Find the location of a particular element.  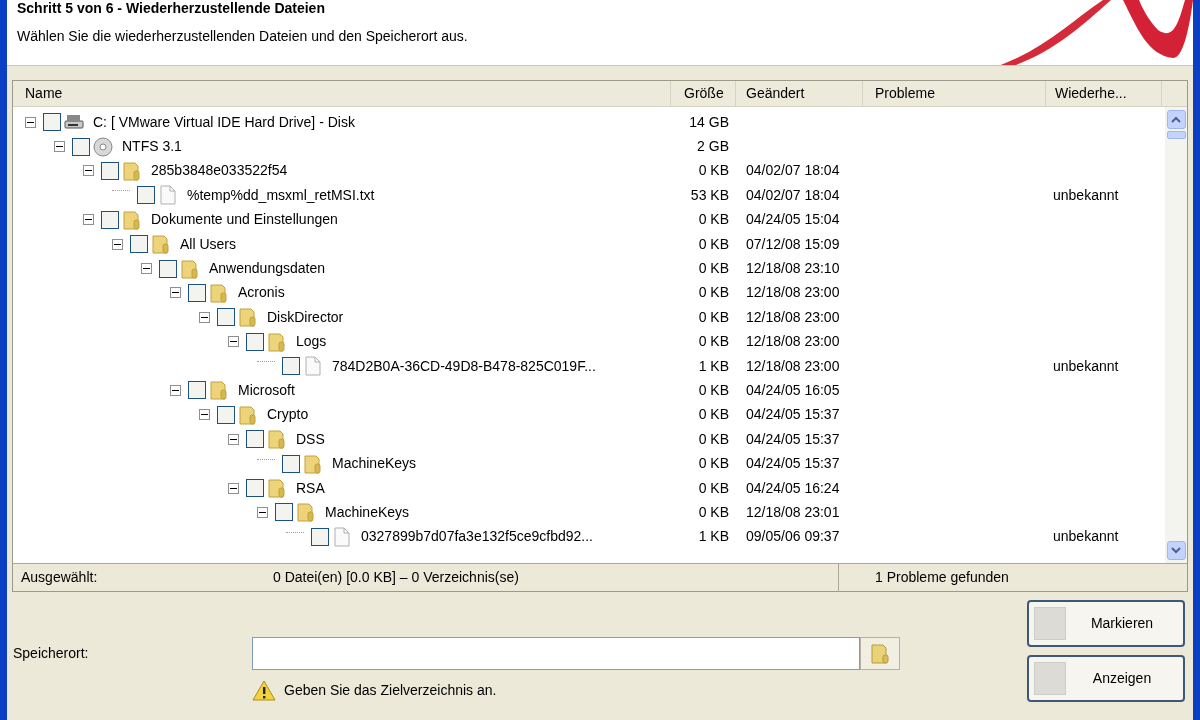

column-header: Geändert is located at coordinates (799, 93).